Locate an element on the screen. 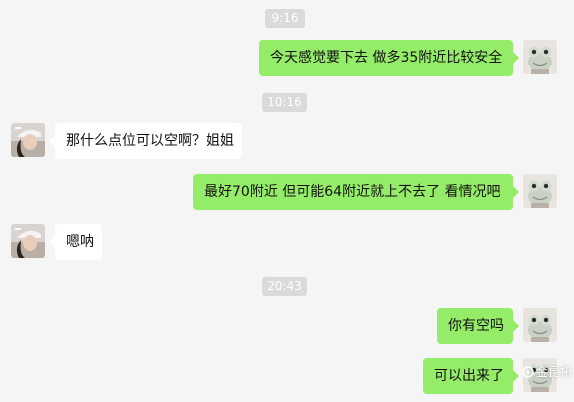 This screenshot has width=574, height=402. message-bubble-outgoing: 今天感觉要下去 做多35附近比较安全 is located at coordinates (389, 58).